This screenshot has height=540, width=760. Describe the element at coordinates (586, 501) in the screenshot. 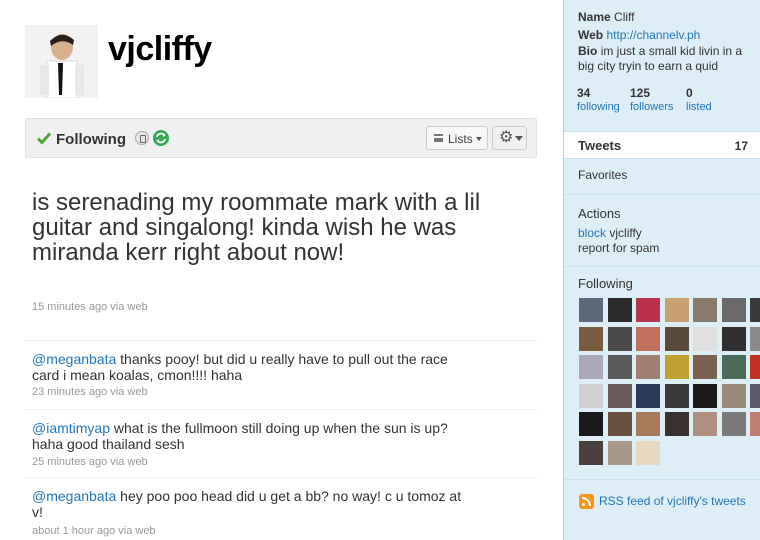

I see `rss-icon` at that location.